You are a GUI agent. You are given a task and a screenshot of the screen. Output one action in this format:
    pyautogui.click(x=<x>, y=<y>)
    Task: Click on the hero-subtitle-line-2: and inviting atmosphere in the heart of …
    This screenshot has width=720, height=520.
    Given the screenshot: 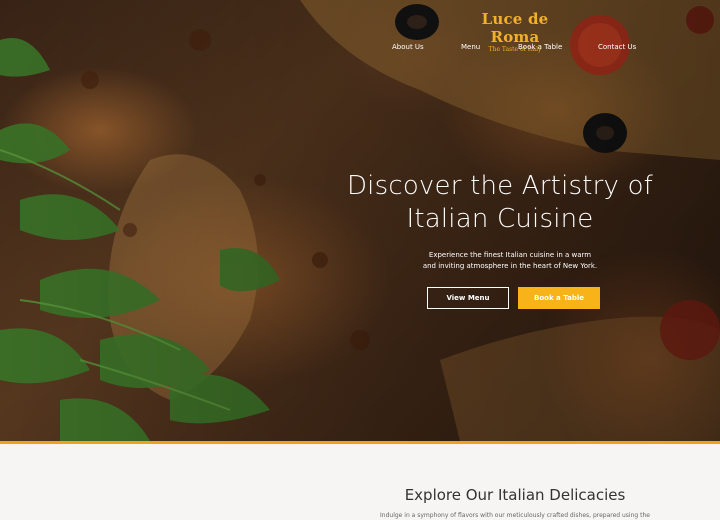 What is the action you would take?
    pyautogui.click(x=510, y=266)
    